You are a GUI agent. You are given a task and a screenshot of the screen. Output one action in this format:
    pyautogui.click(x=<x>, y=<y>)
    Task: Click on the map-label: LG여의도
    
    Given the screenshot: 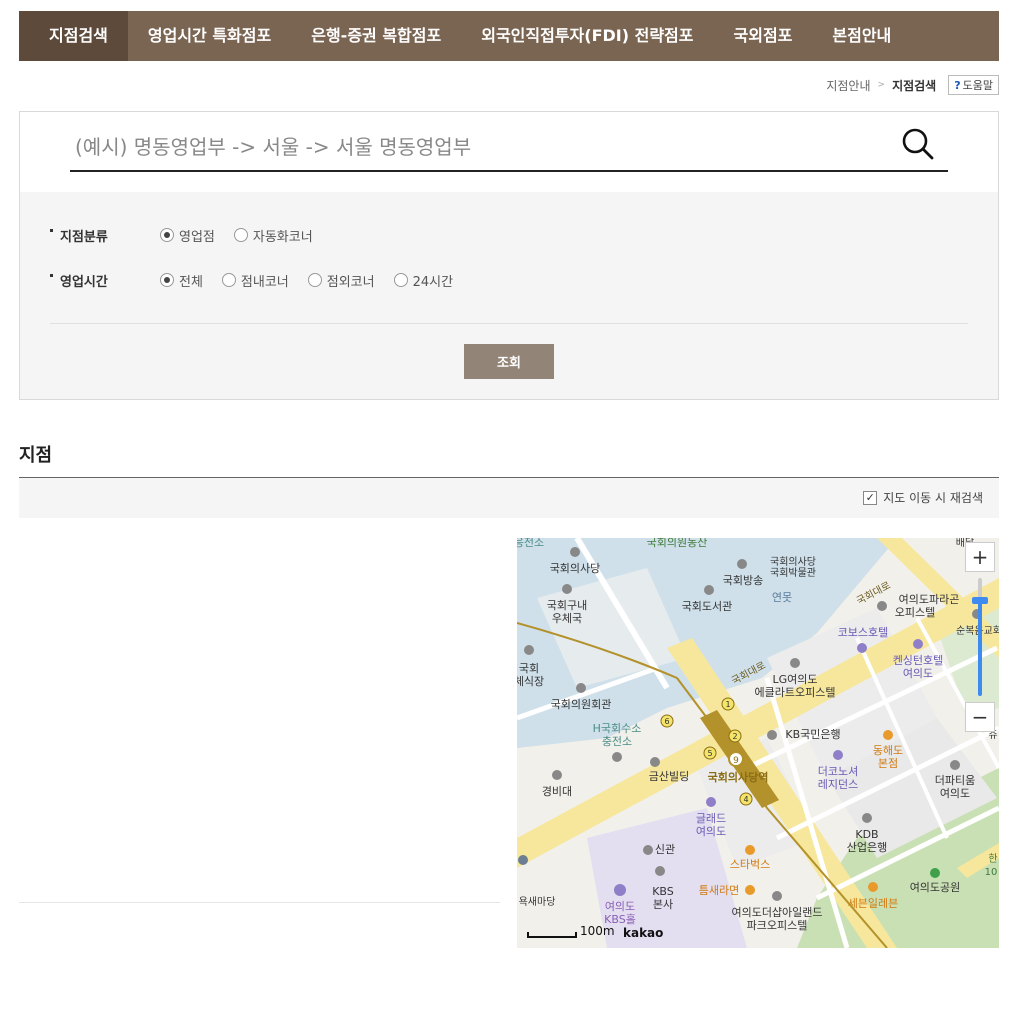 What is the action you would take?
    pyautogui.click(x=794, y=679)
    